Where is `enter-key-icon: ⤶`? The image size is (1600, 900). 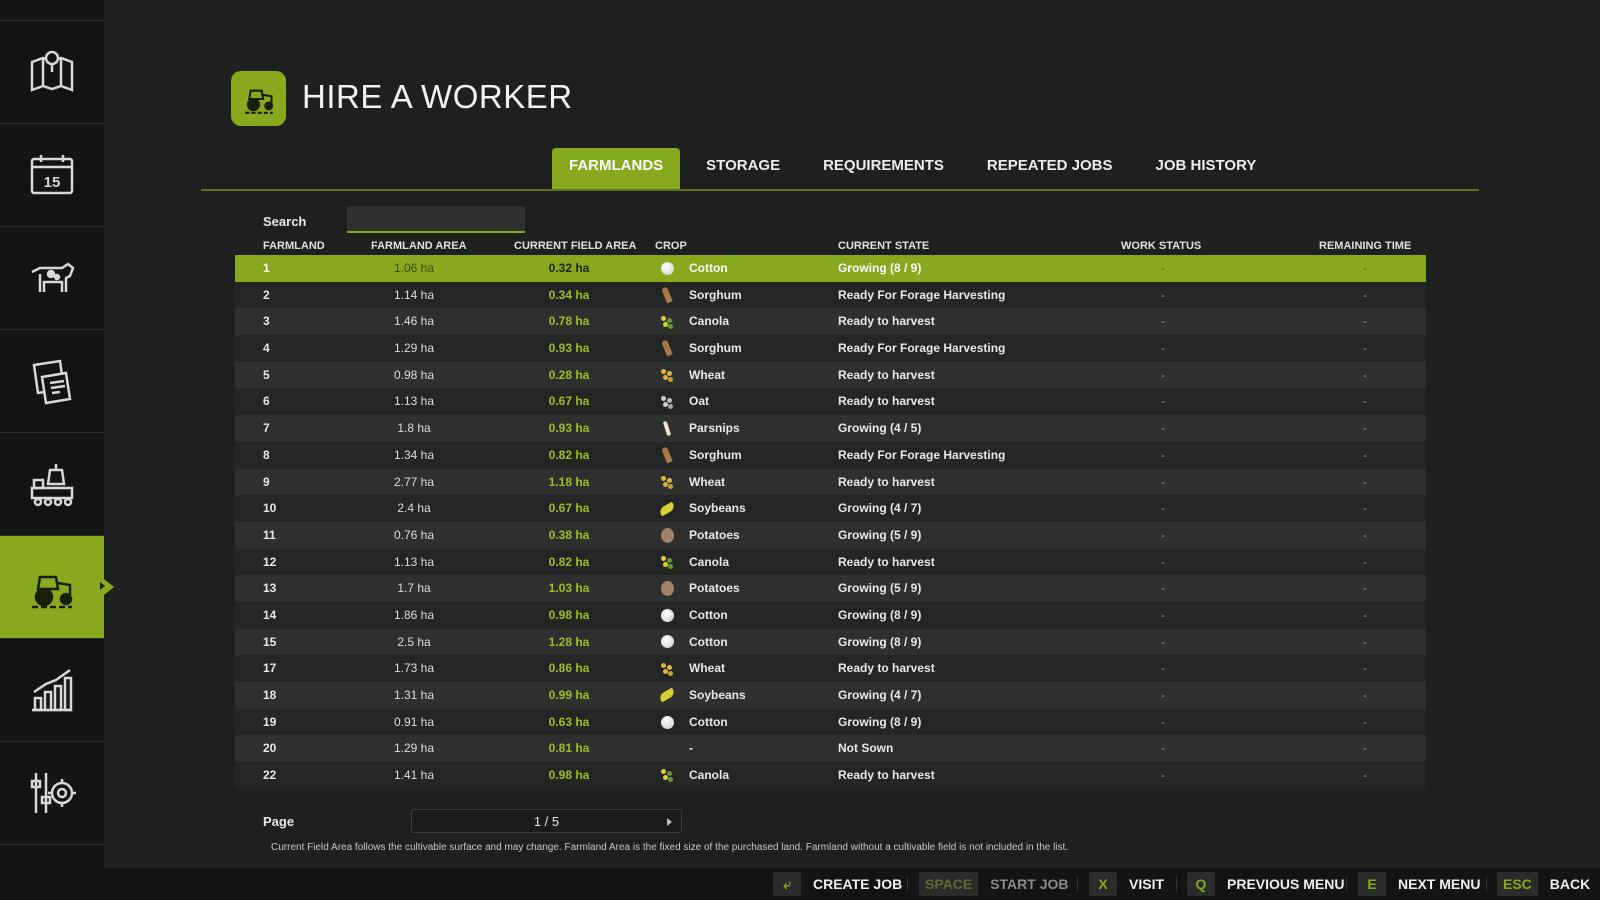 enter-key-icon: ⤶ is located at coordinates (787, 884).